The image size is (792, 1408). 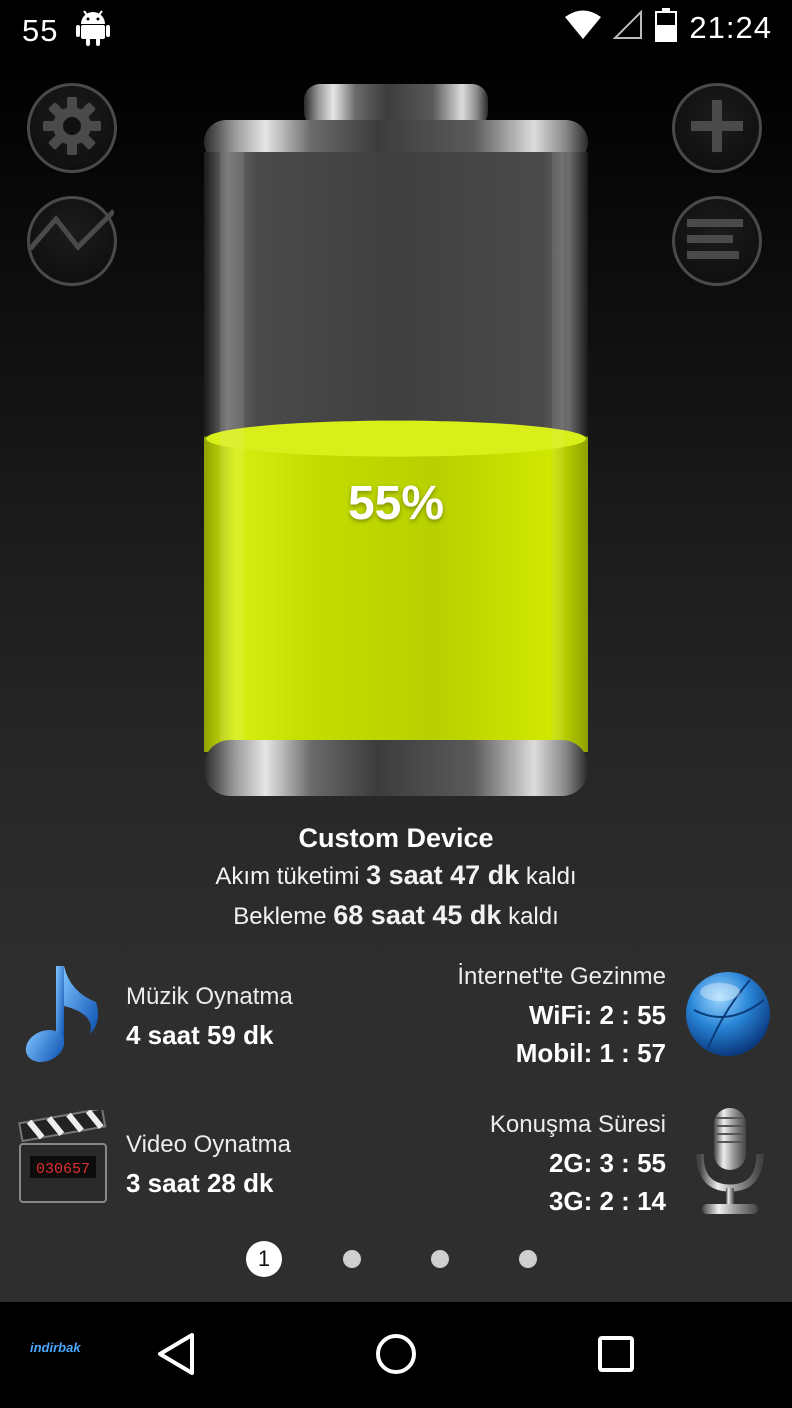 I want to click on recents-square-icon, so click(x=616, y=1356).